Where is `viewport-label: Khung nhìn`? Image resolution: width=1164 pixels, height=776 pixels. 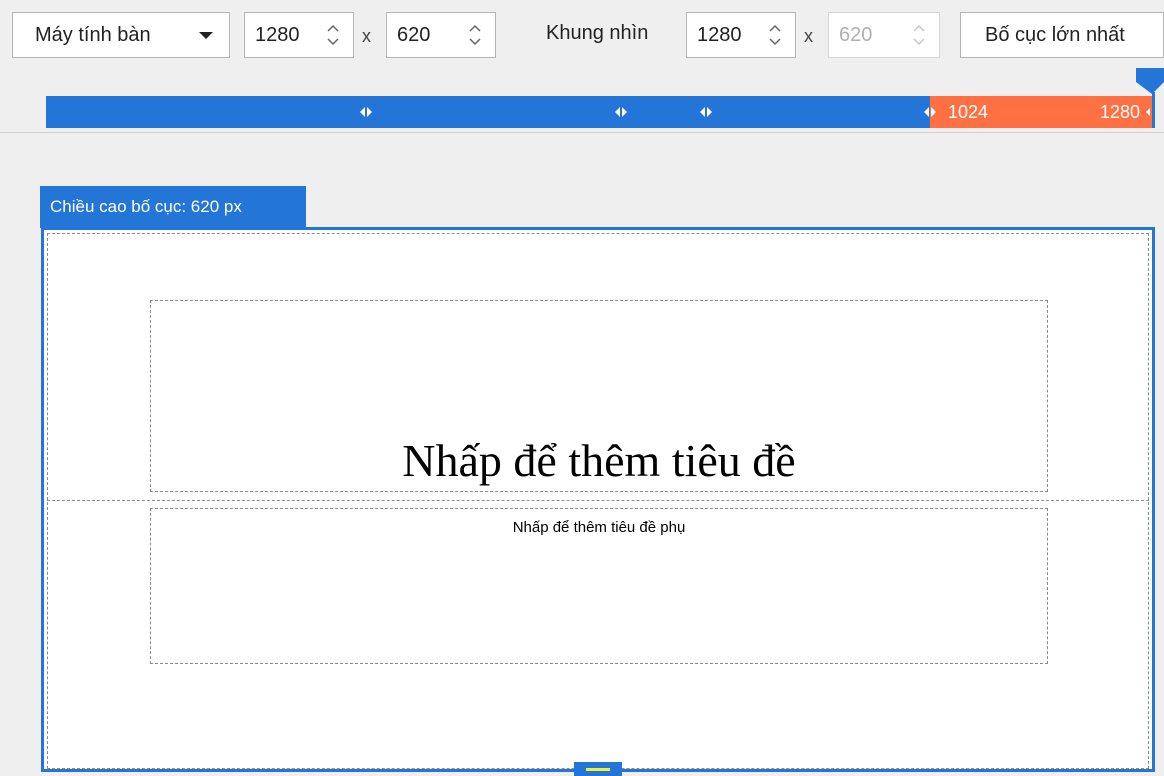 viewport-label: Khung nhìn is located at coordinates (597, 33).